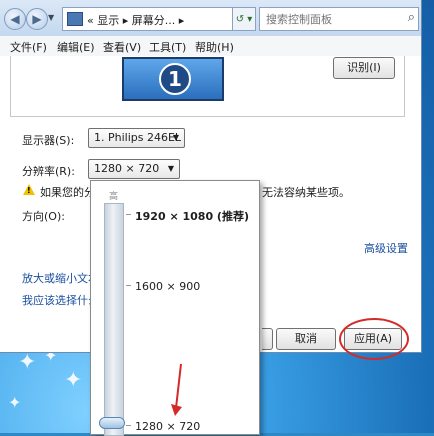 The height and width of the screenshot is (436, 434). What do you see at coordinates (267, 339) in the screenshot?
I see `ok-button-partial` at bounding box center [267, 339].